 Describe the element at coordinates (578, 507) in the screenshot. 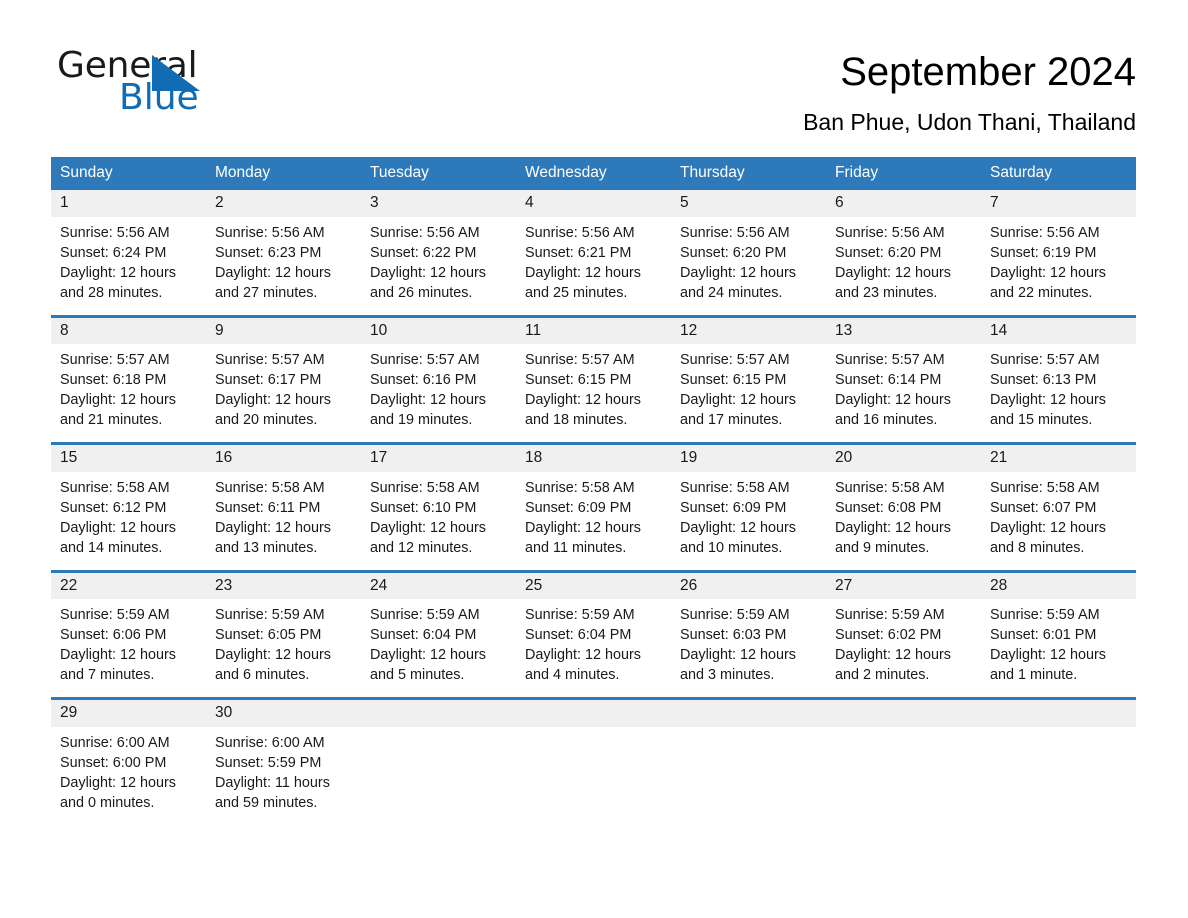

I see `sunset-text: Sunset: 6:09 PM` at that location.